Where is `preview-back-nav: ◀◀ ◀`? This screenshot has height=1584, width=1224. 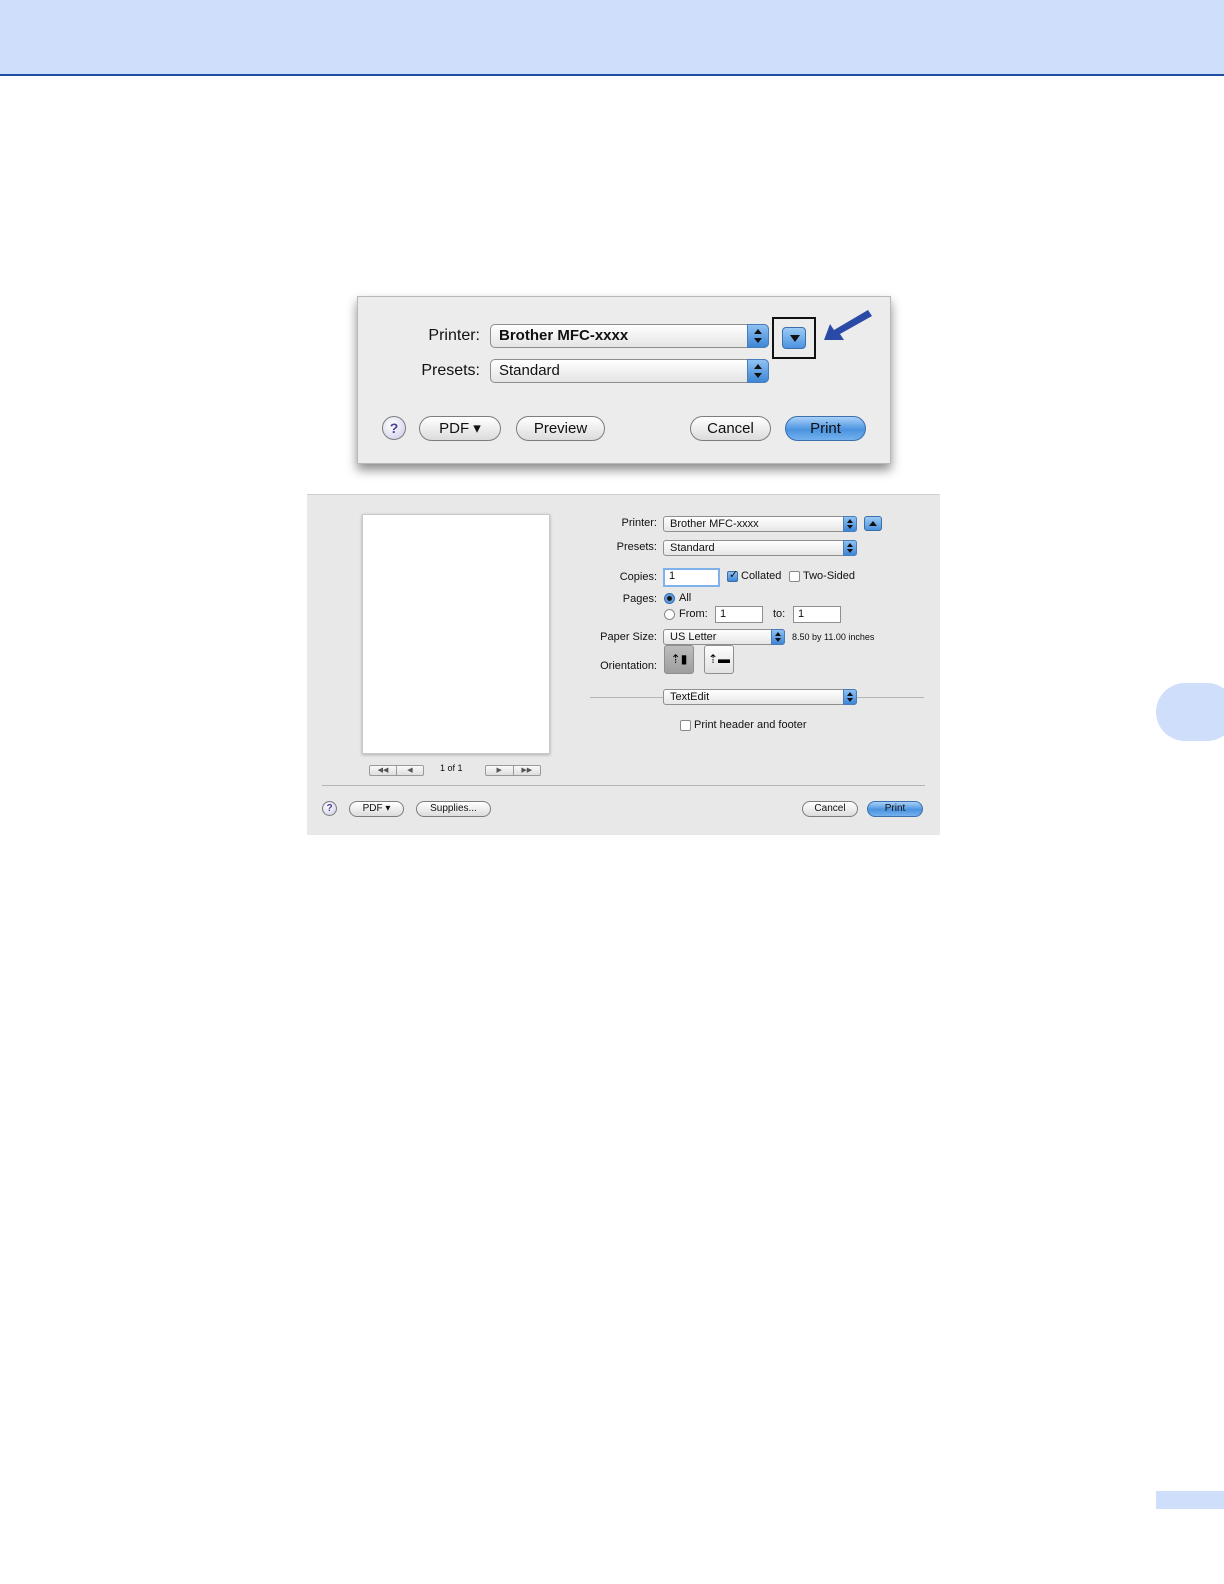 preview-back-nav: ◀◀ ◀ is located at coordinates (396, 770).